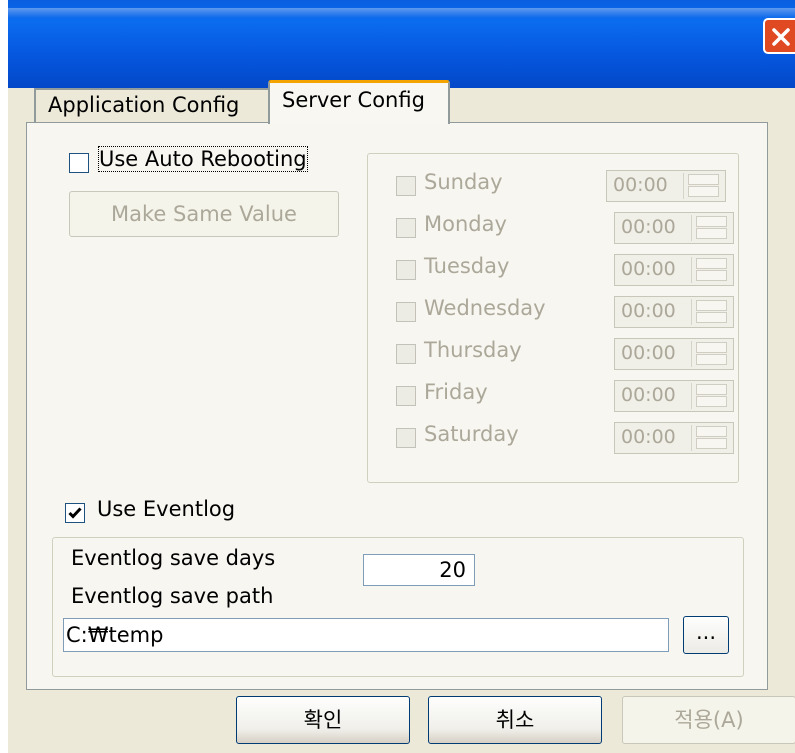  What do you see at coordinates (708, 720) in the screenshot?
I see `apply-button: 적용(A)` at bounding box center [708, 720].